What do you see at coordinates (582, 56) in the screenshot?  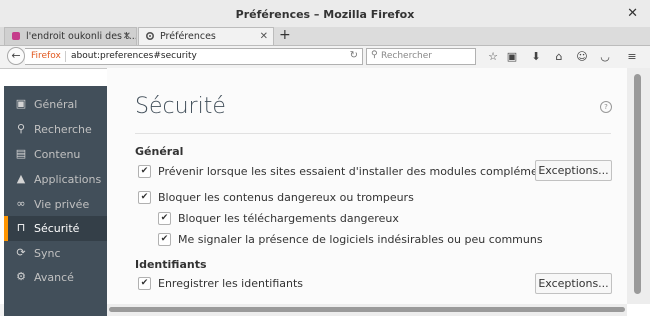 I see `hello-icon: ☺` at bounding box center [582, 56].